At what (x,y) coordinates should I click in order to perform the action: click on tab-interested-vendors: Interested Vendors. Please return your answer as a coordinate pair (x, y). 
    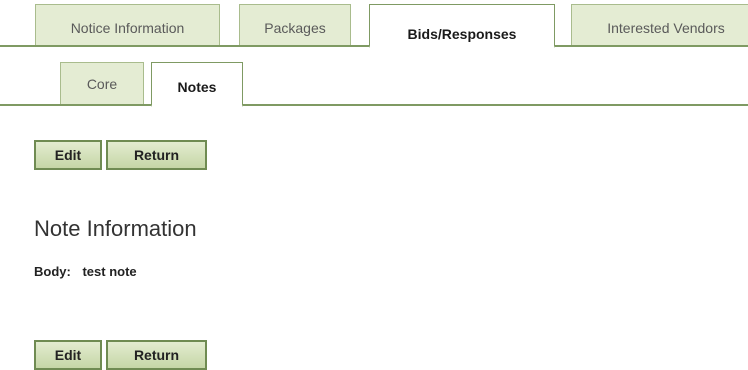
    Looking at the image, I should click on (659, 24).